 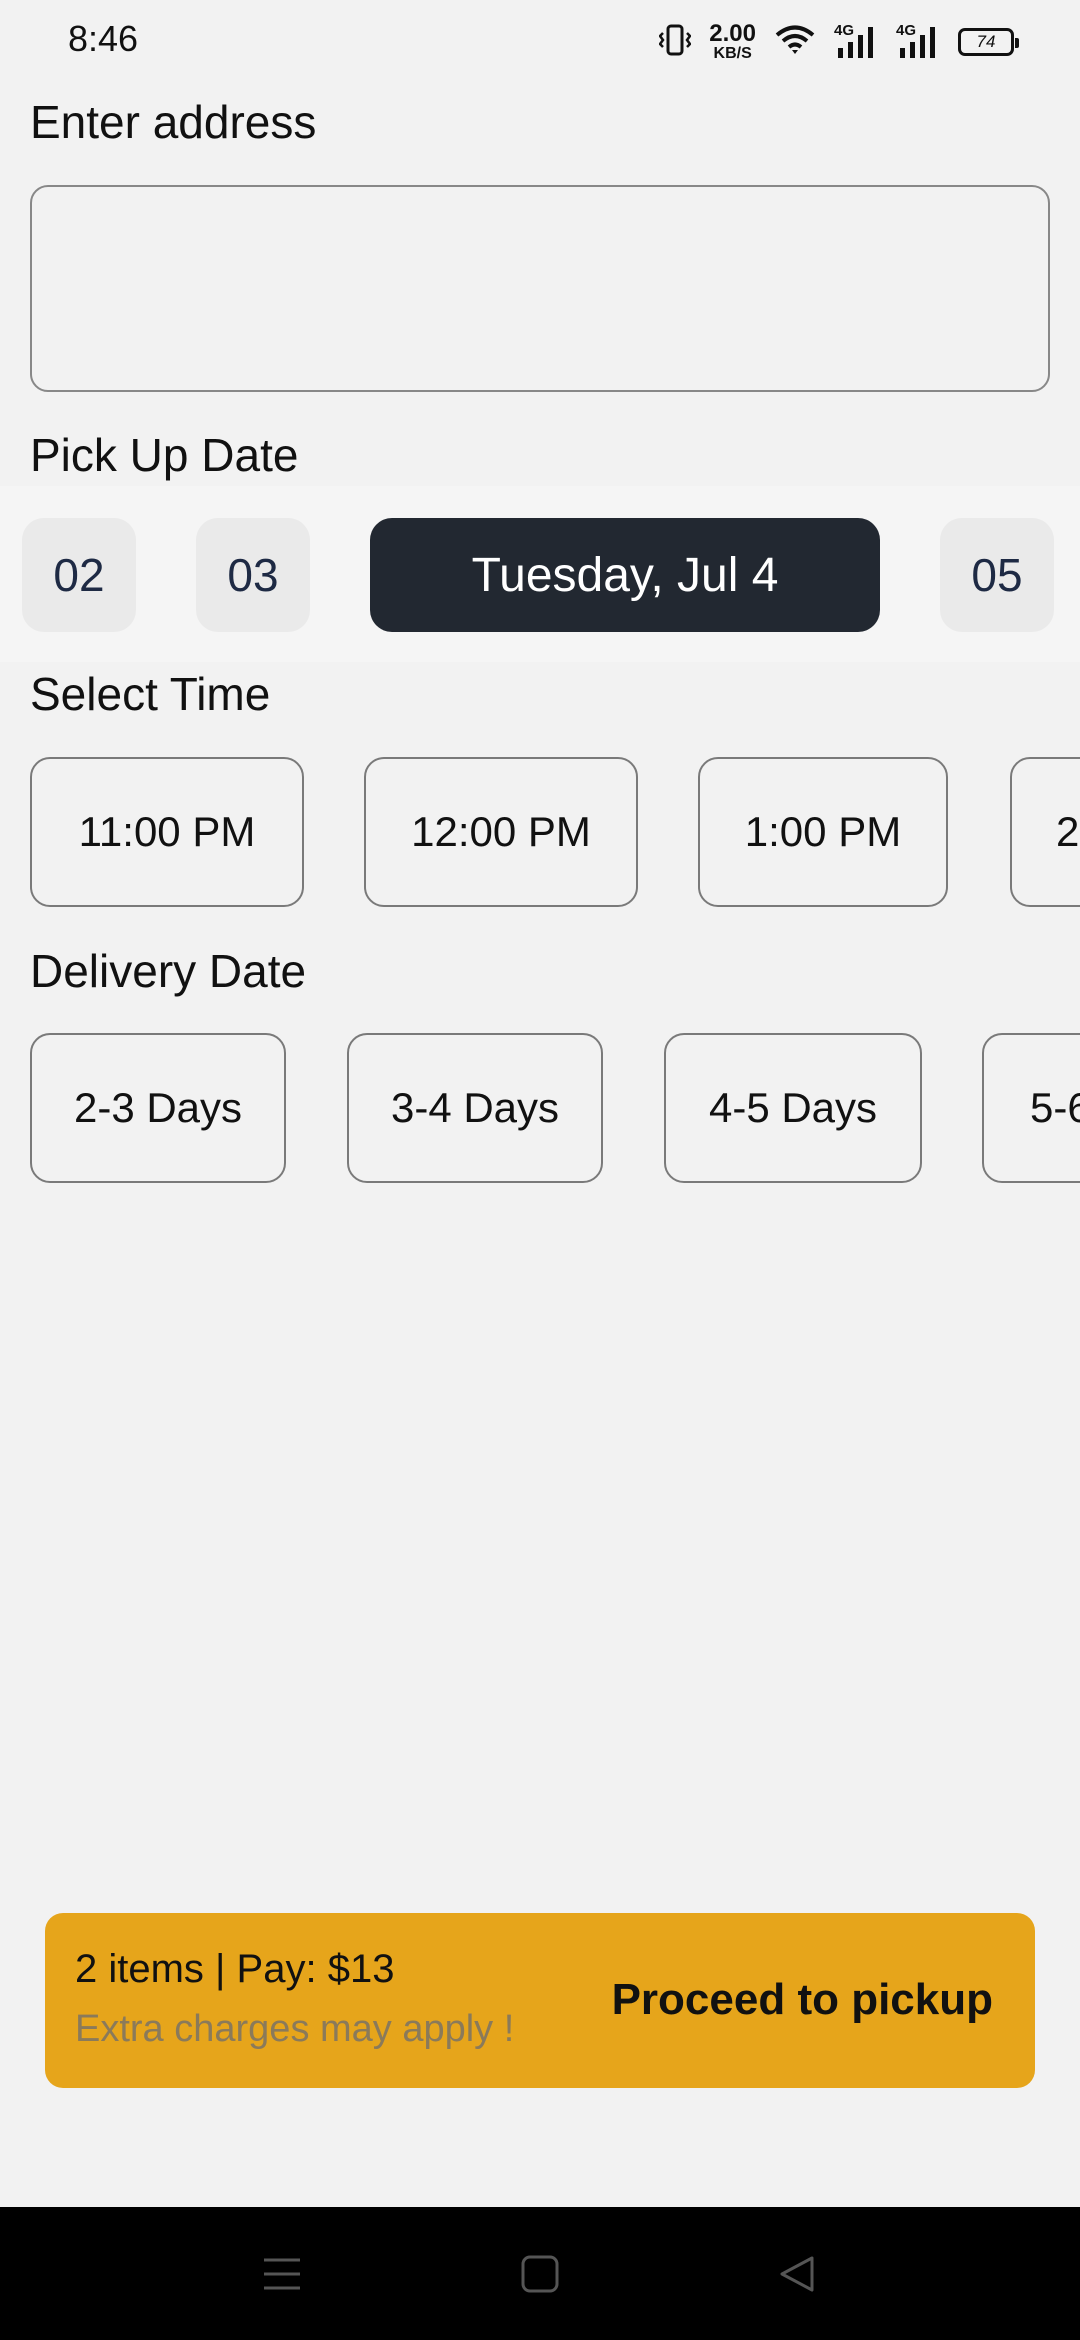 I want to click on home-icon, so click(x=540, y=2274).